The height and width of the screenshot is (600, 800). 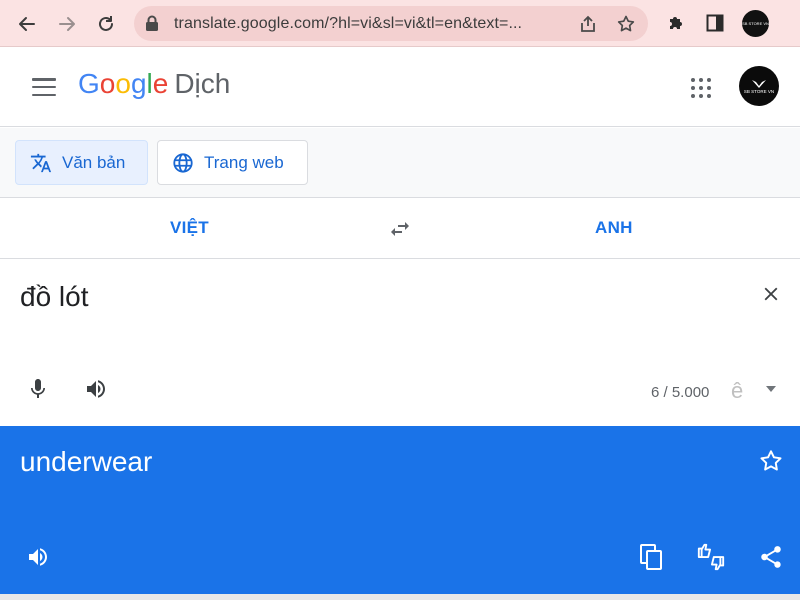 I want to click on account-avatar: SB STORE VN, so click(x=759, y=86).